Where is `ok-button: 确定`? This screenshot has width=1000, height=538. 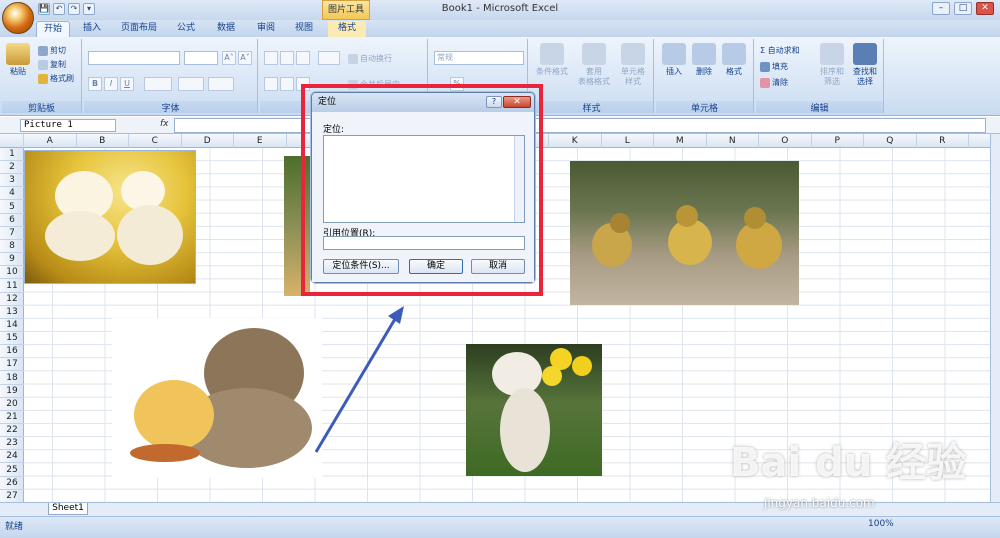 ok-button: 确定 is located at coordinates (436, 266).